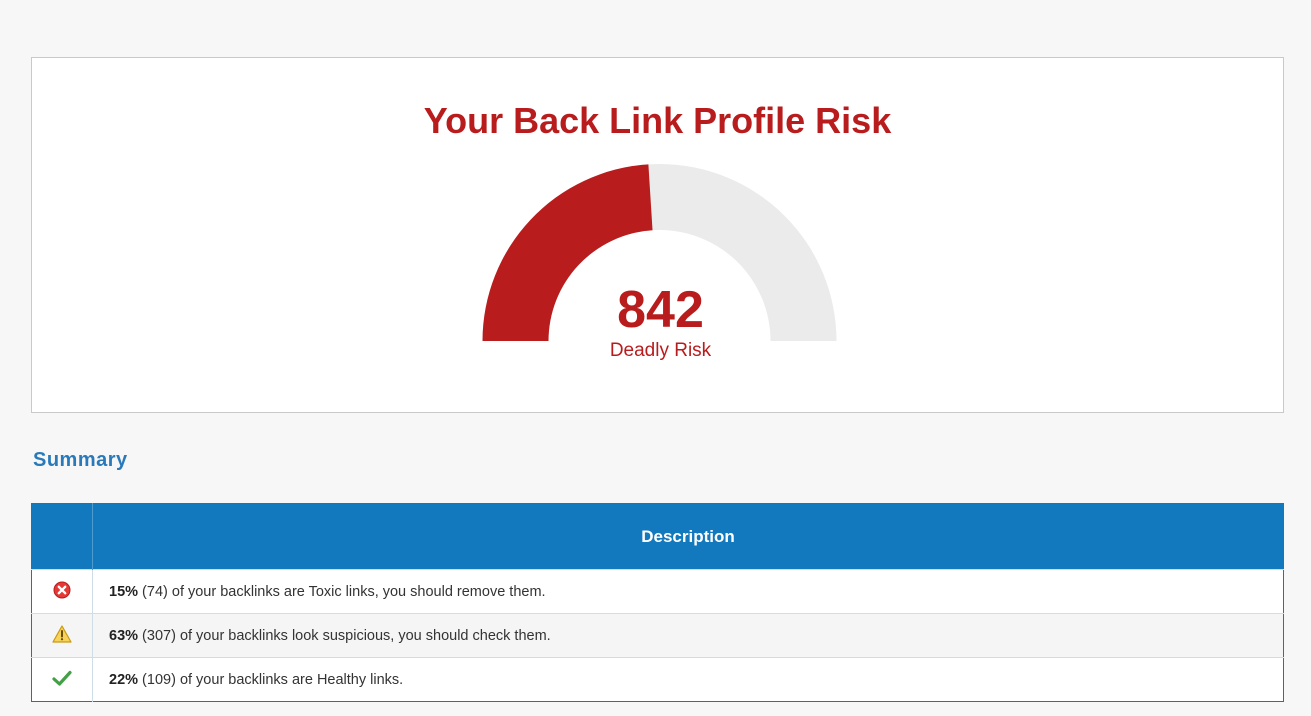 The width and height of the screenshot is (1311, 716). I want to click on warning-icon, so click(62, 635).